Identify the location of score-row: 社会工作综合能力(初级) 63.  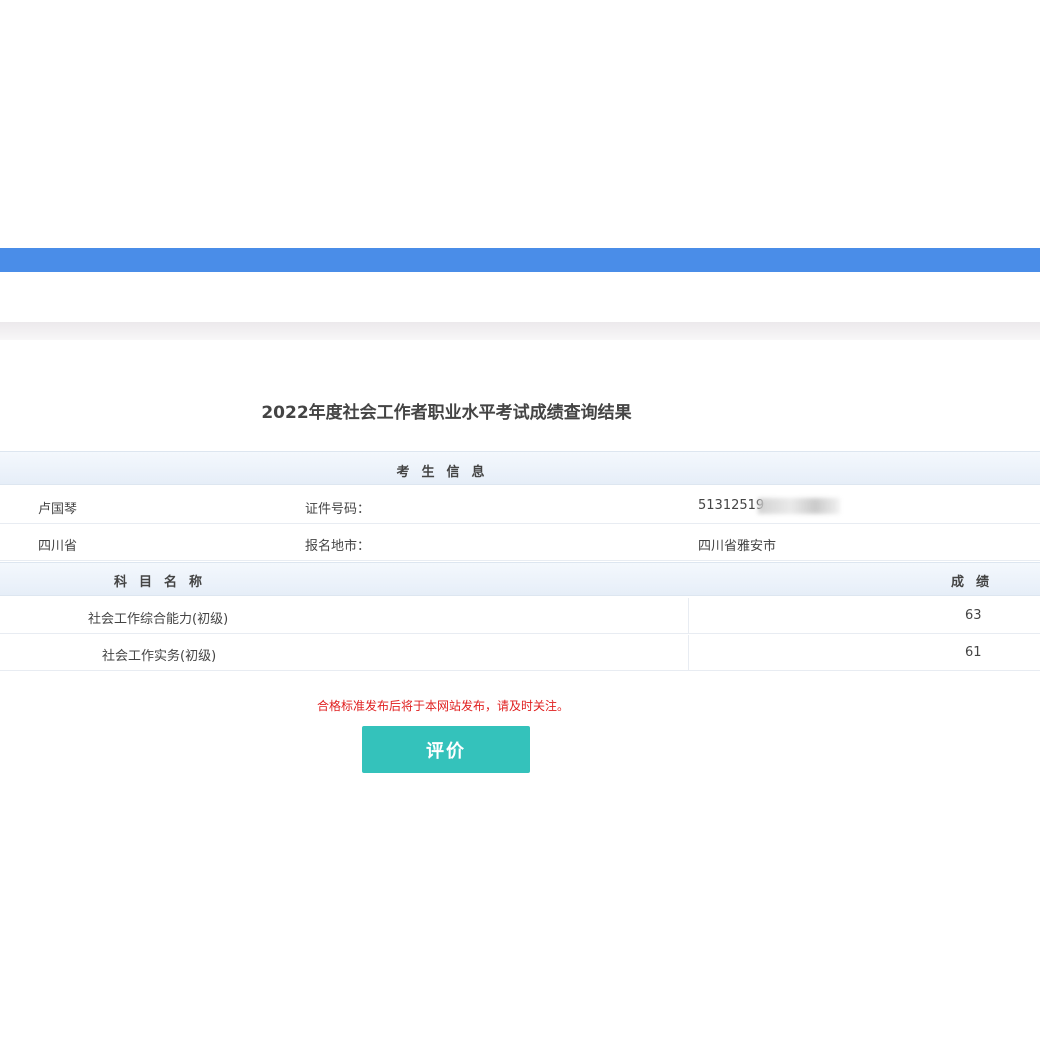
(520, 616).